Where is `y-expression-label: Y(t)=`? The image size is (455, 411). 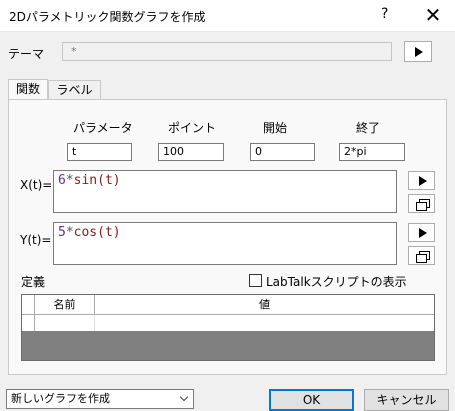
y-expression-label: Y(t)= is located at coordinates (36, 240).